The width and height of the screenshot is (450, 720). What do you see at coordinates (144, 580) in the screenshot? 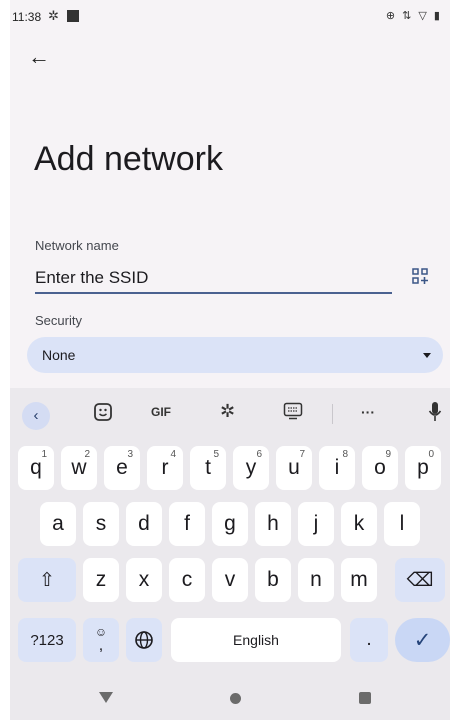
I see `key-x: x` at bounding box center [144, 580].